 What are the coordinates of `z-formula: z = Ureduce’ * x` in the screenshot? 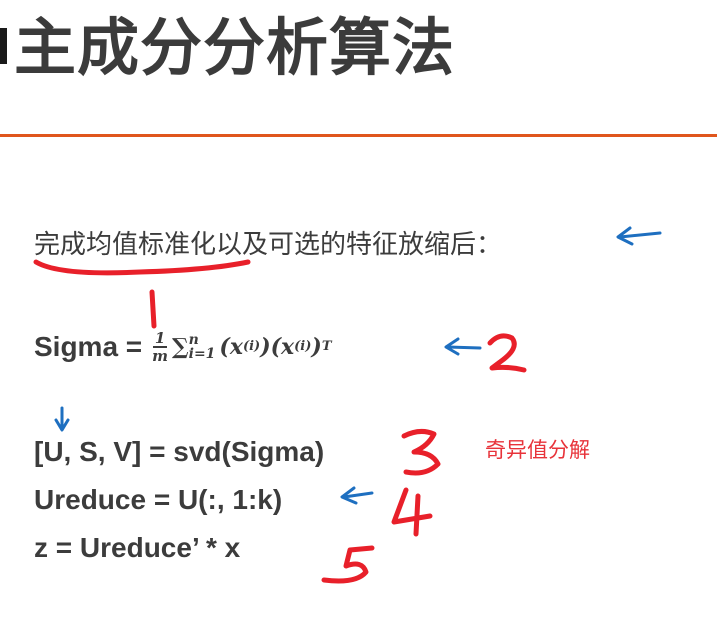 It's located at (137, 547).